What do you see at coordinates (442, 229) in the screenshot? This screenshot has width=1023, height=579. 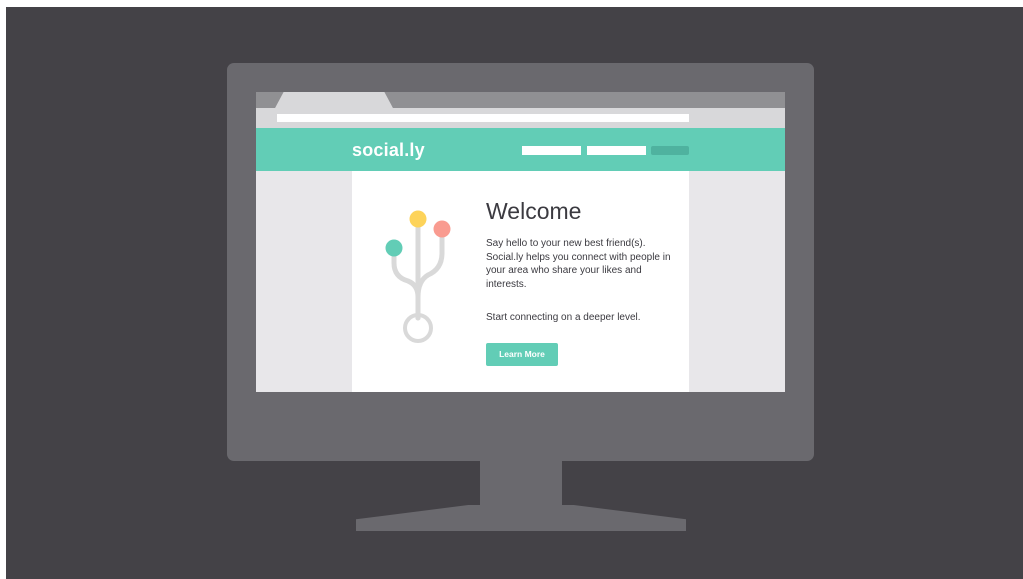 I see `node-right-coral` at bounding box center [442, 229].